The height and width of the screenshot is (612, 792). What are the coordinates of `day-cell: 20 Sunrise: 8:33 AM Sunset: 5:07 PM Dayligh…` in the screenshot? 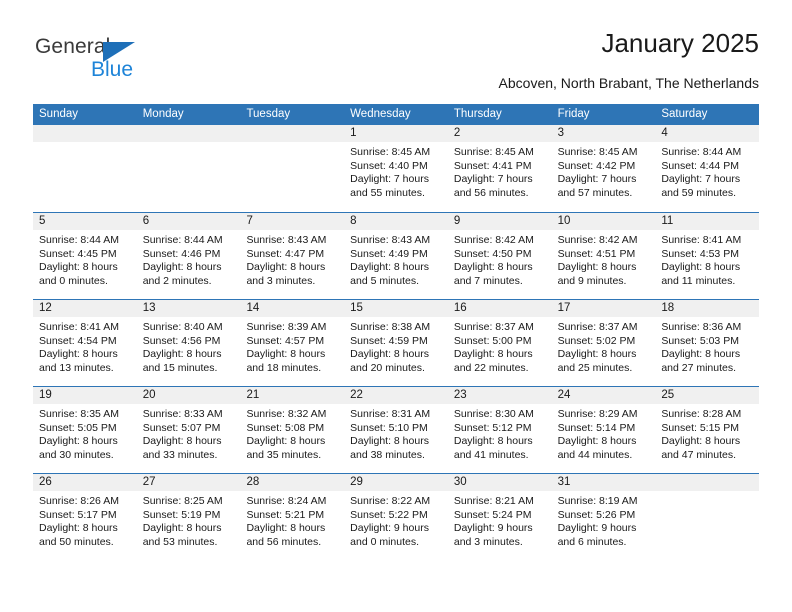 It's located at (188, 430).